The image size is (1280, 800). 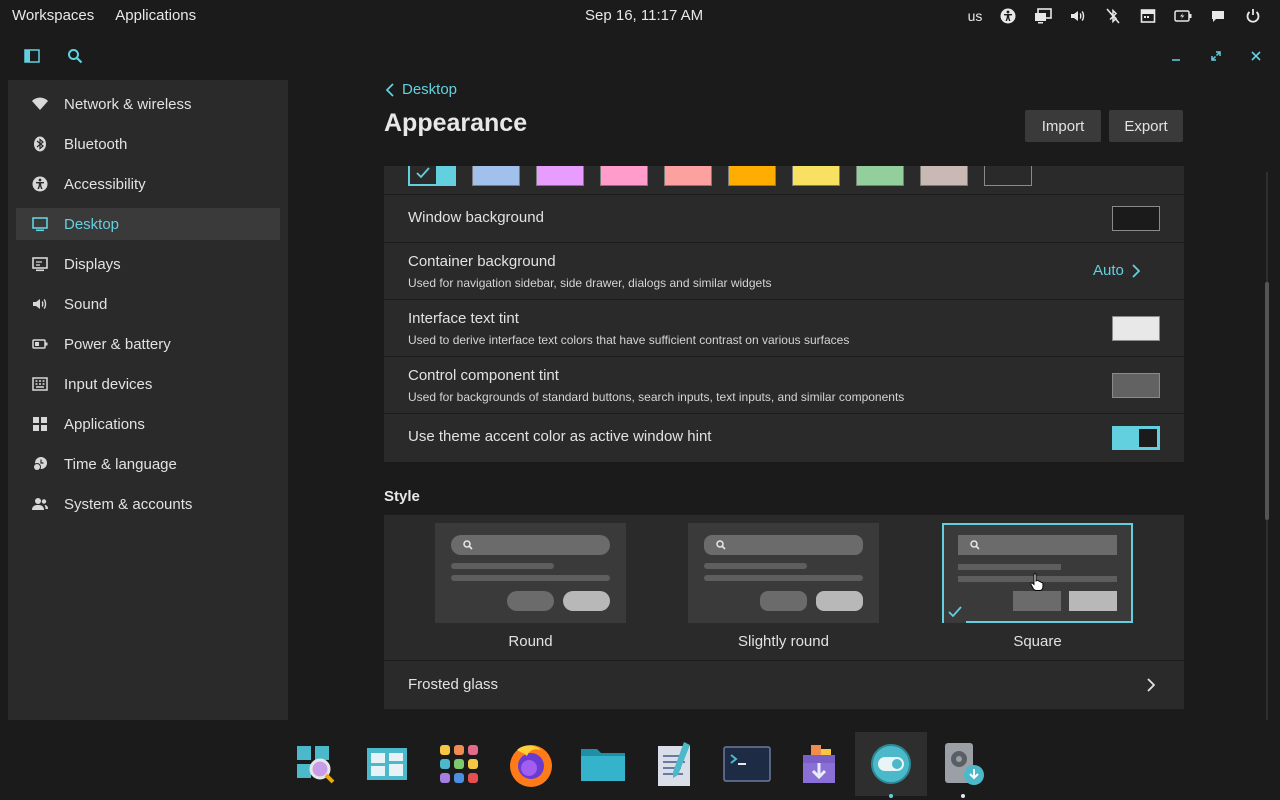 I want to click on workspaces-button: Workspaces, so click(x=53, y=15).